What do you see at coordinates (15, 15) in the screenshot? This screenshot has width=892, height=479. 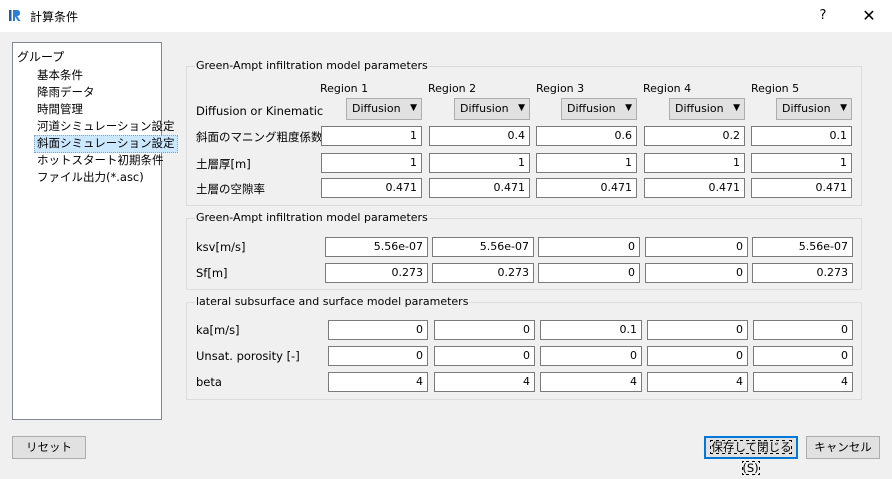 I see `app-logo-icon` at bounding box center [15, 15].